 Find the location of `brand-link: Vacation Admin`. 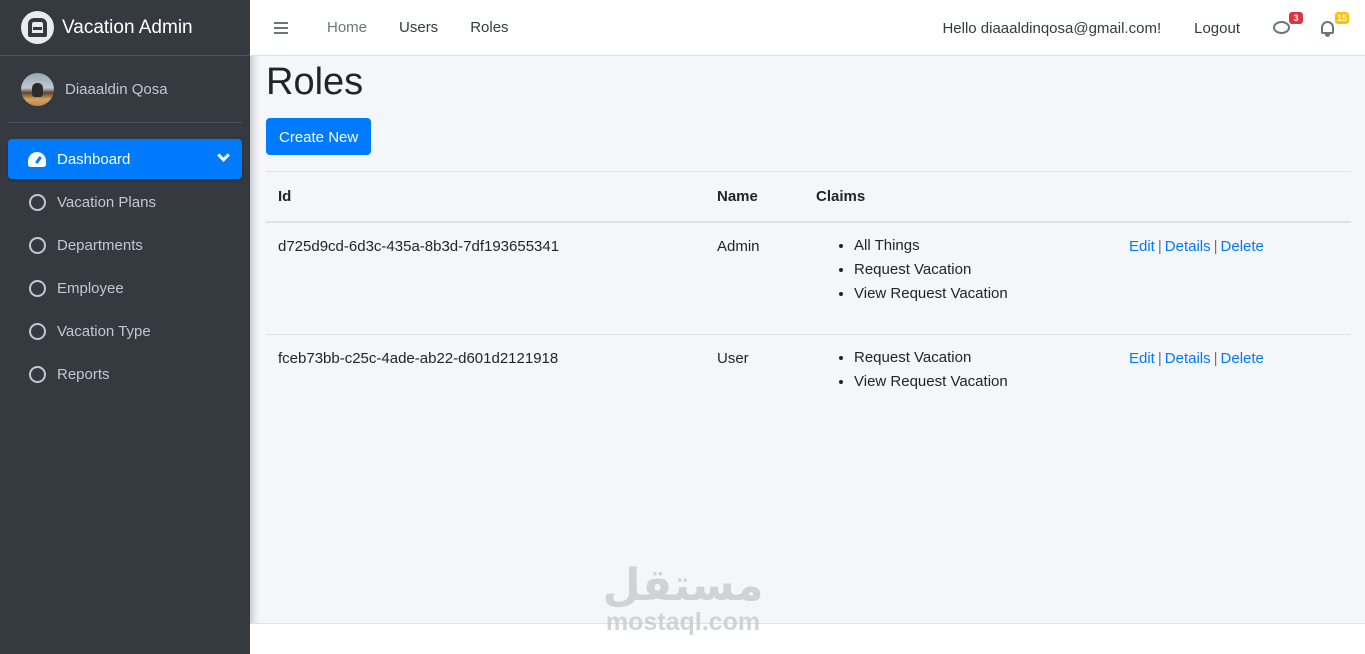

brand-link: Vacation Admin is located at coordinates (125, 28).